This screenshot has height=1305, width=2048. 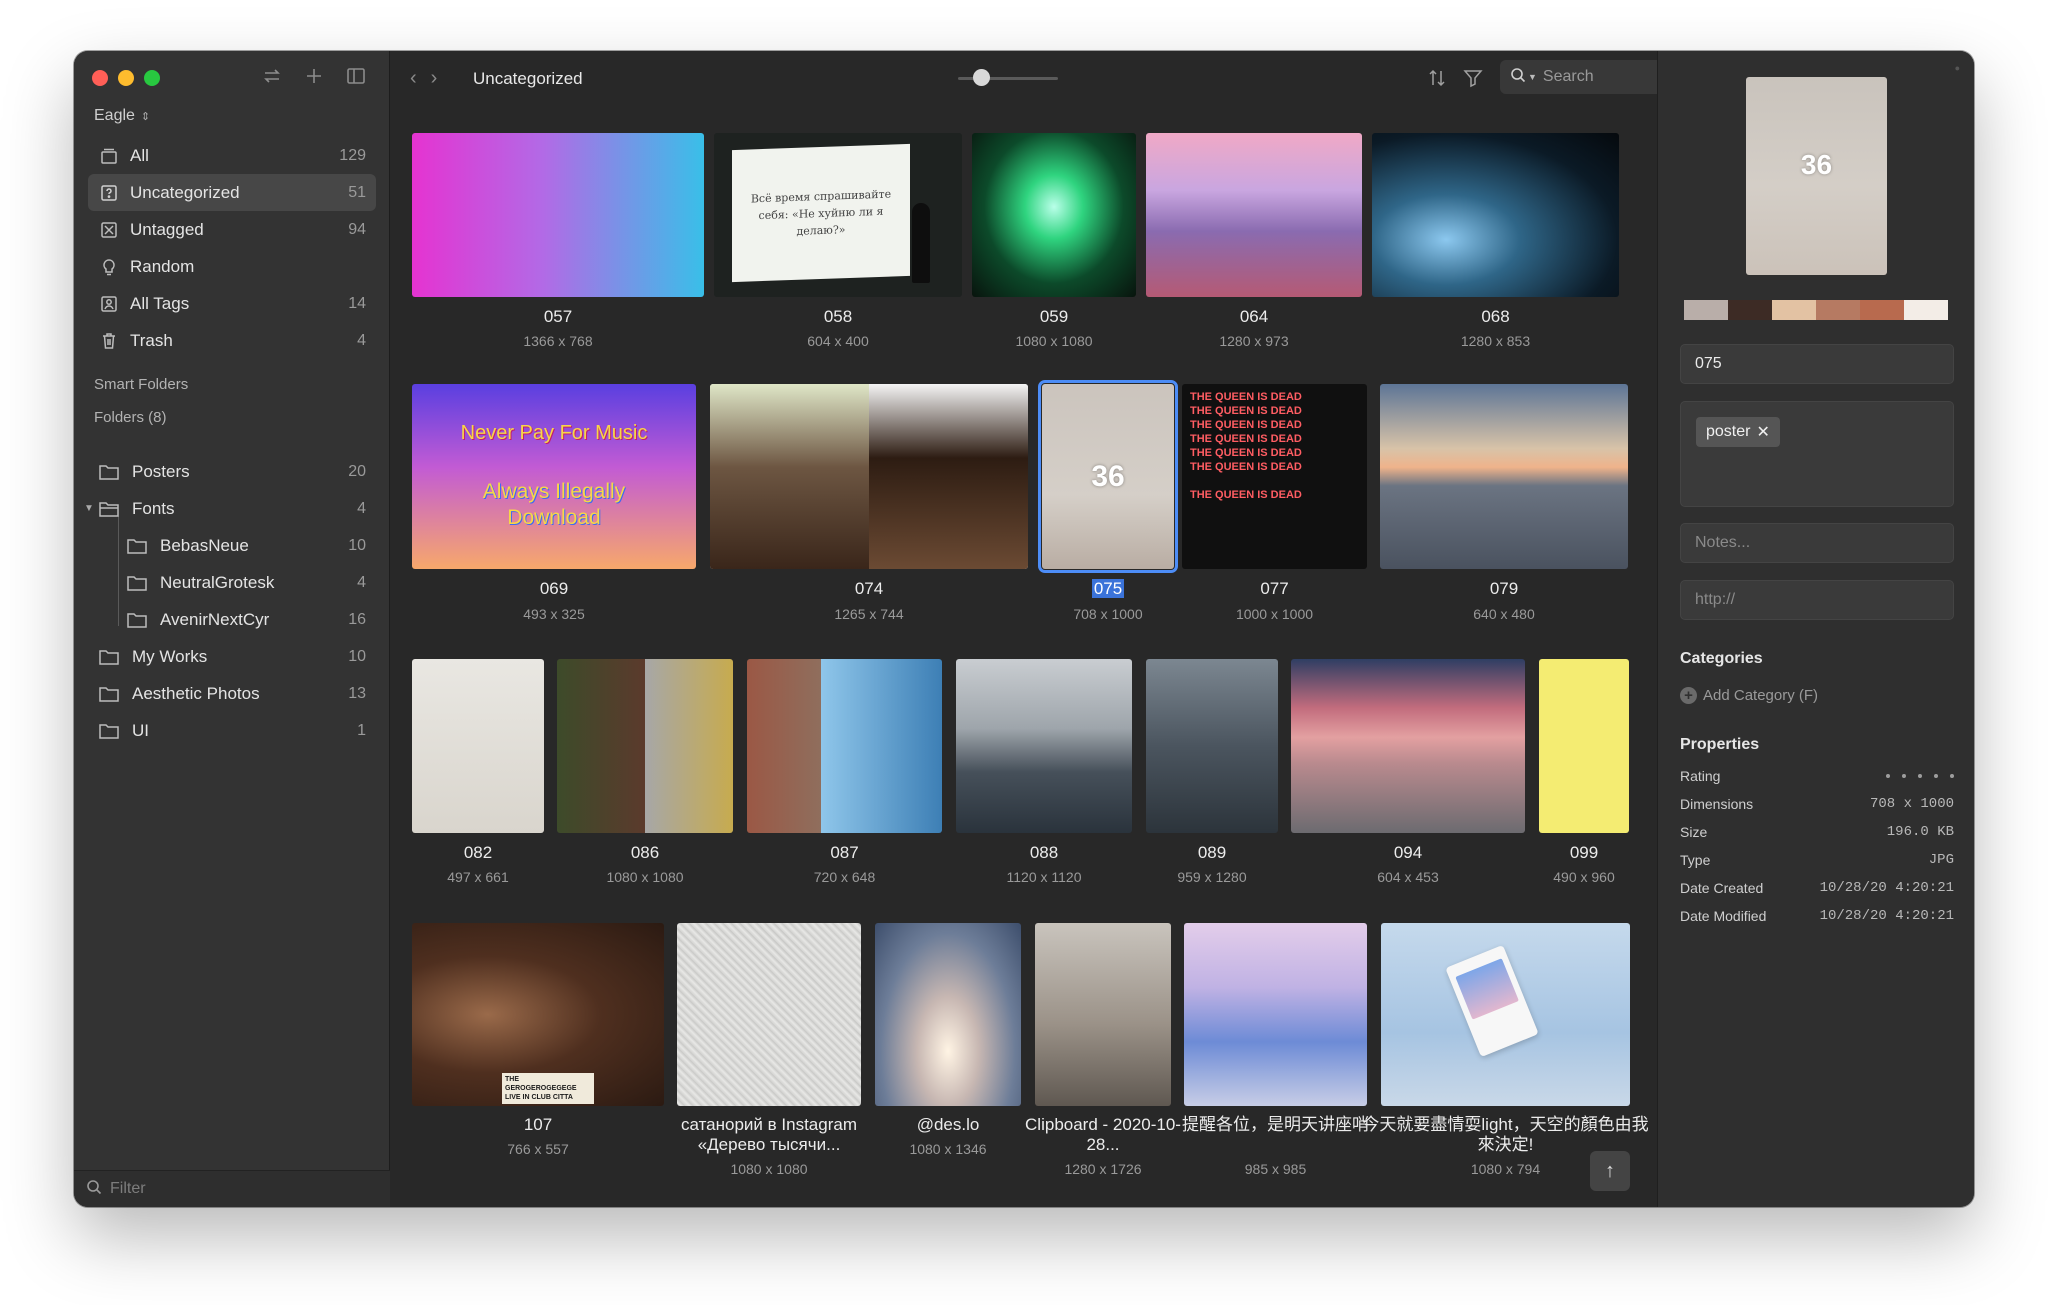 What do you see at coordinates (141, 384) in the screenshot?
I see `smart-folders-heading: Smart Folders` at bounding box center [141, 384].